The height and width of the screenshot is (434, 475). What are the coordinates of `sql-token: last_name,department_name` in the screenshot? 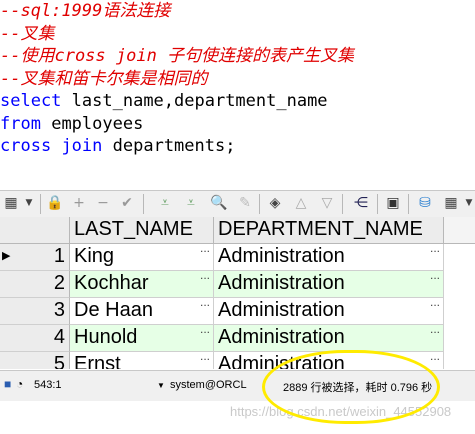 It's located at (199, 101).